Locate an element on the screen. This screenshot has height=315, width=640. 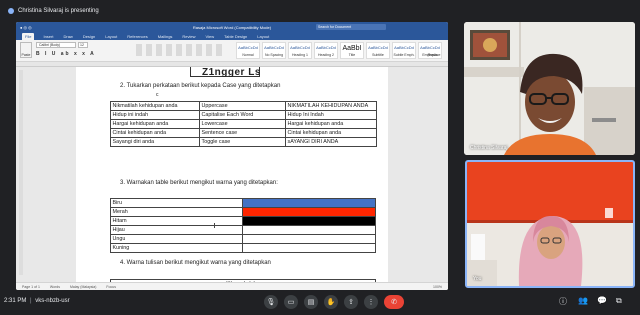
heading-fragment: Z1ngger Ls is located at coordinates (231, 72).